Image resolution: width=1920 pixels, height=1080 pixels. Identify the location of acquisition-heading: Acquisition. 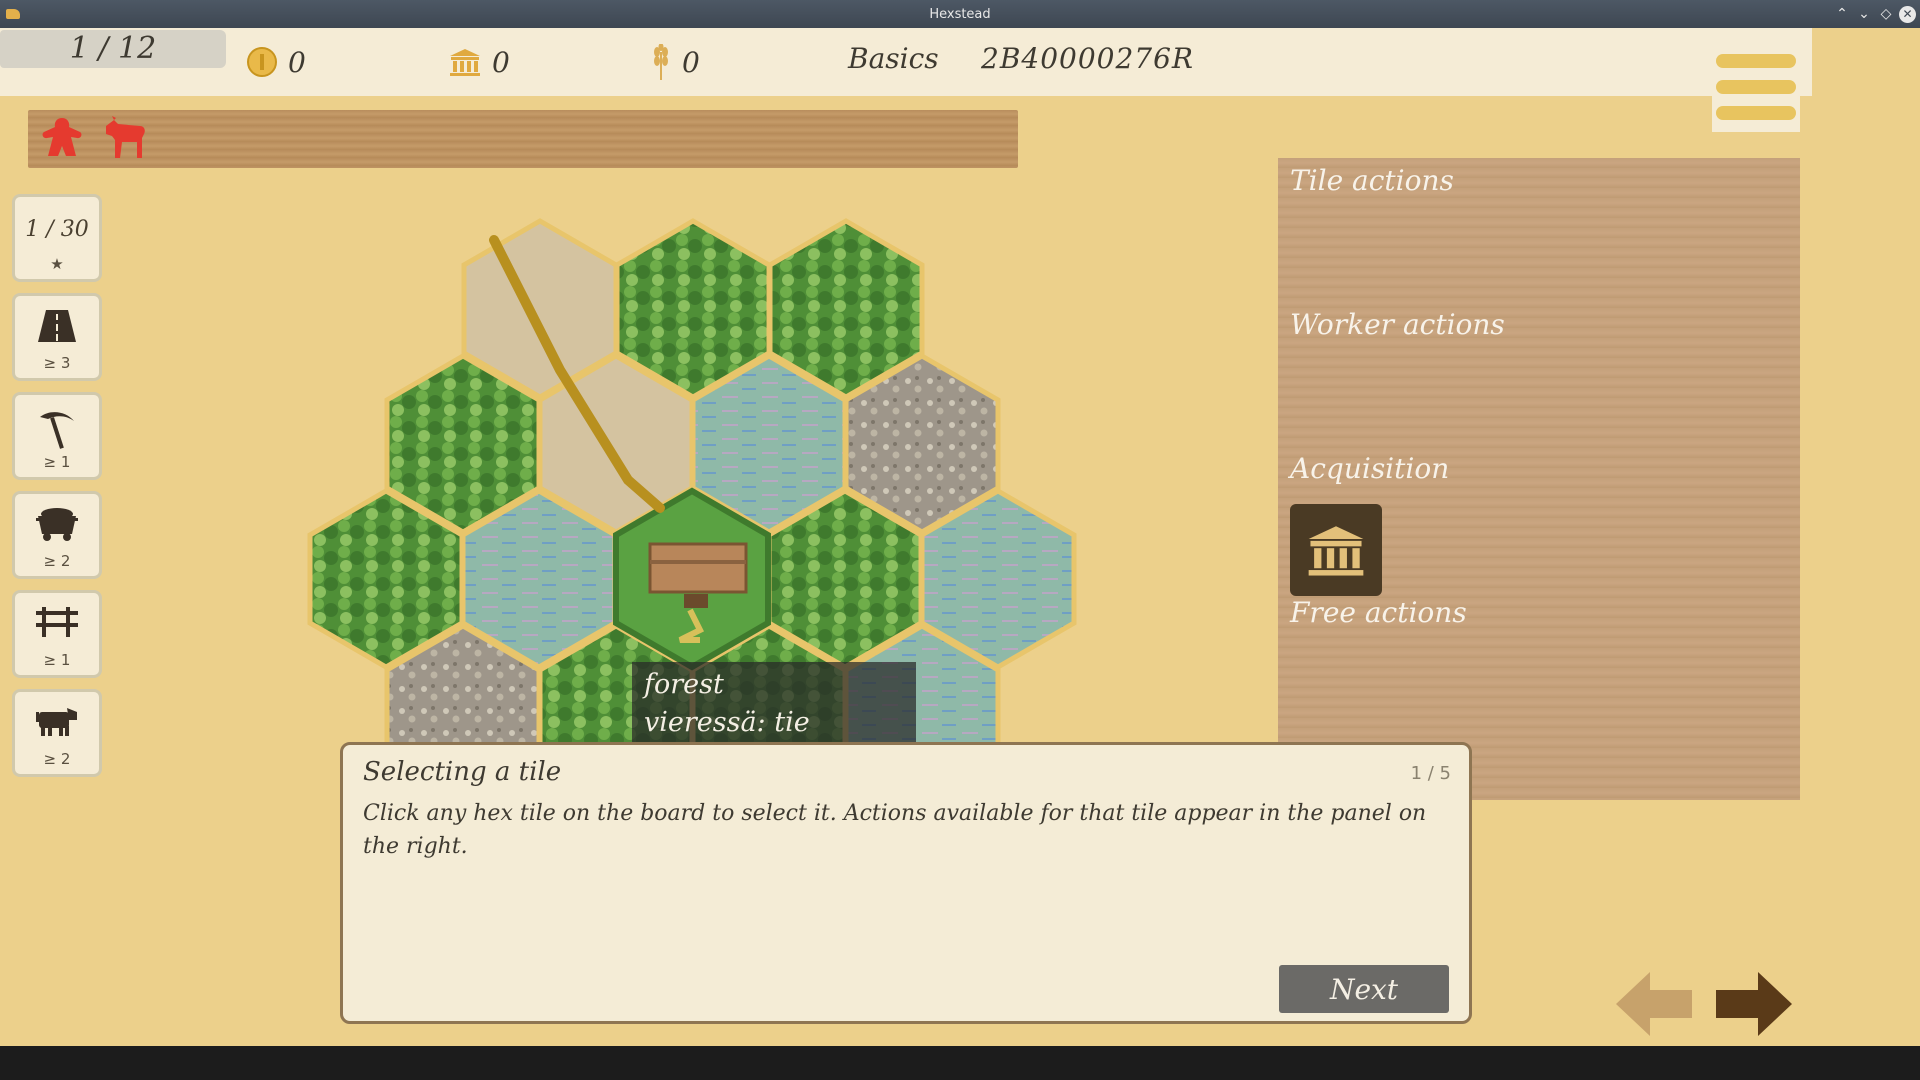
(1370, 468).